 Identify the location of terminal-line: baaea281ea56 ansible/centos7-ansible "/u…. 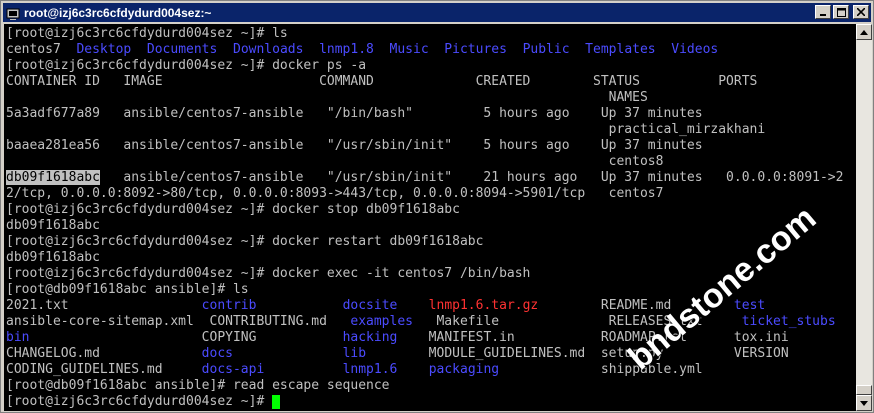
(354, 146).